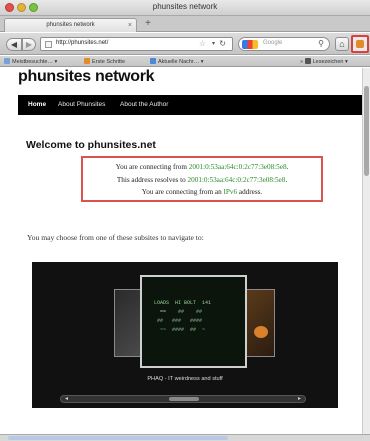 This screenshot has height=441, width=370. I want to click on welcome-heading: Welcome to phunsites.net, so click(91, 145).